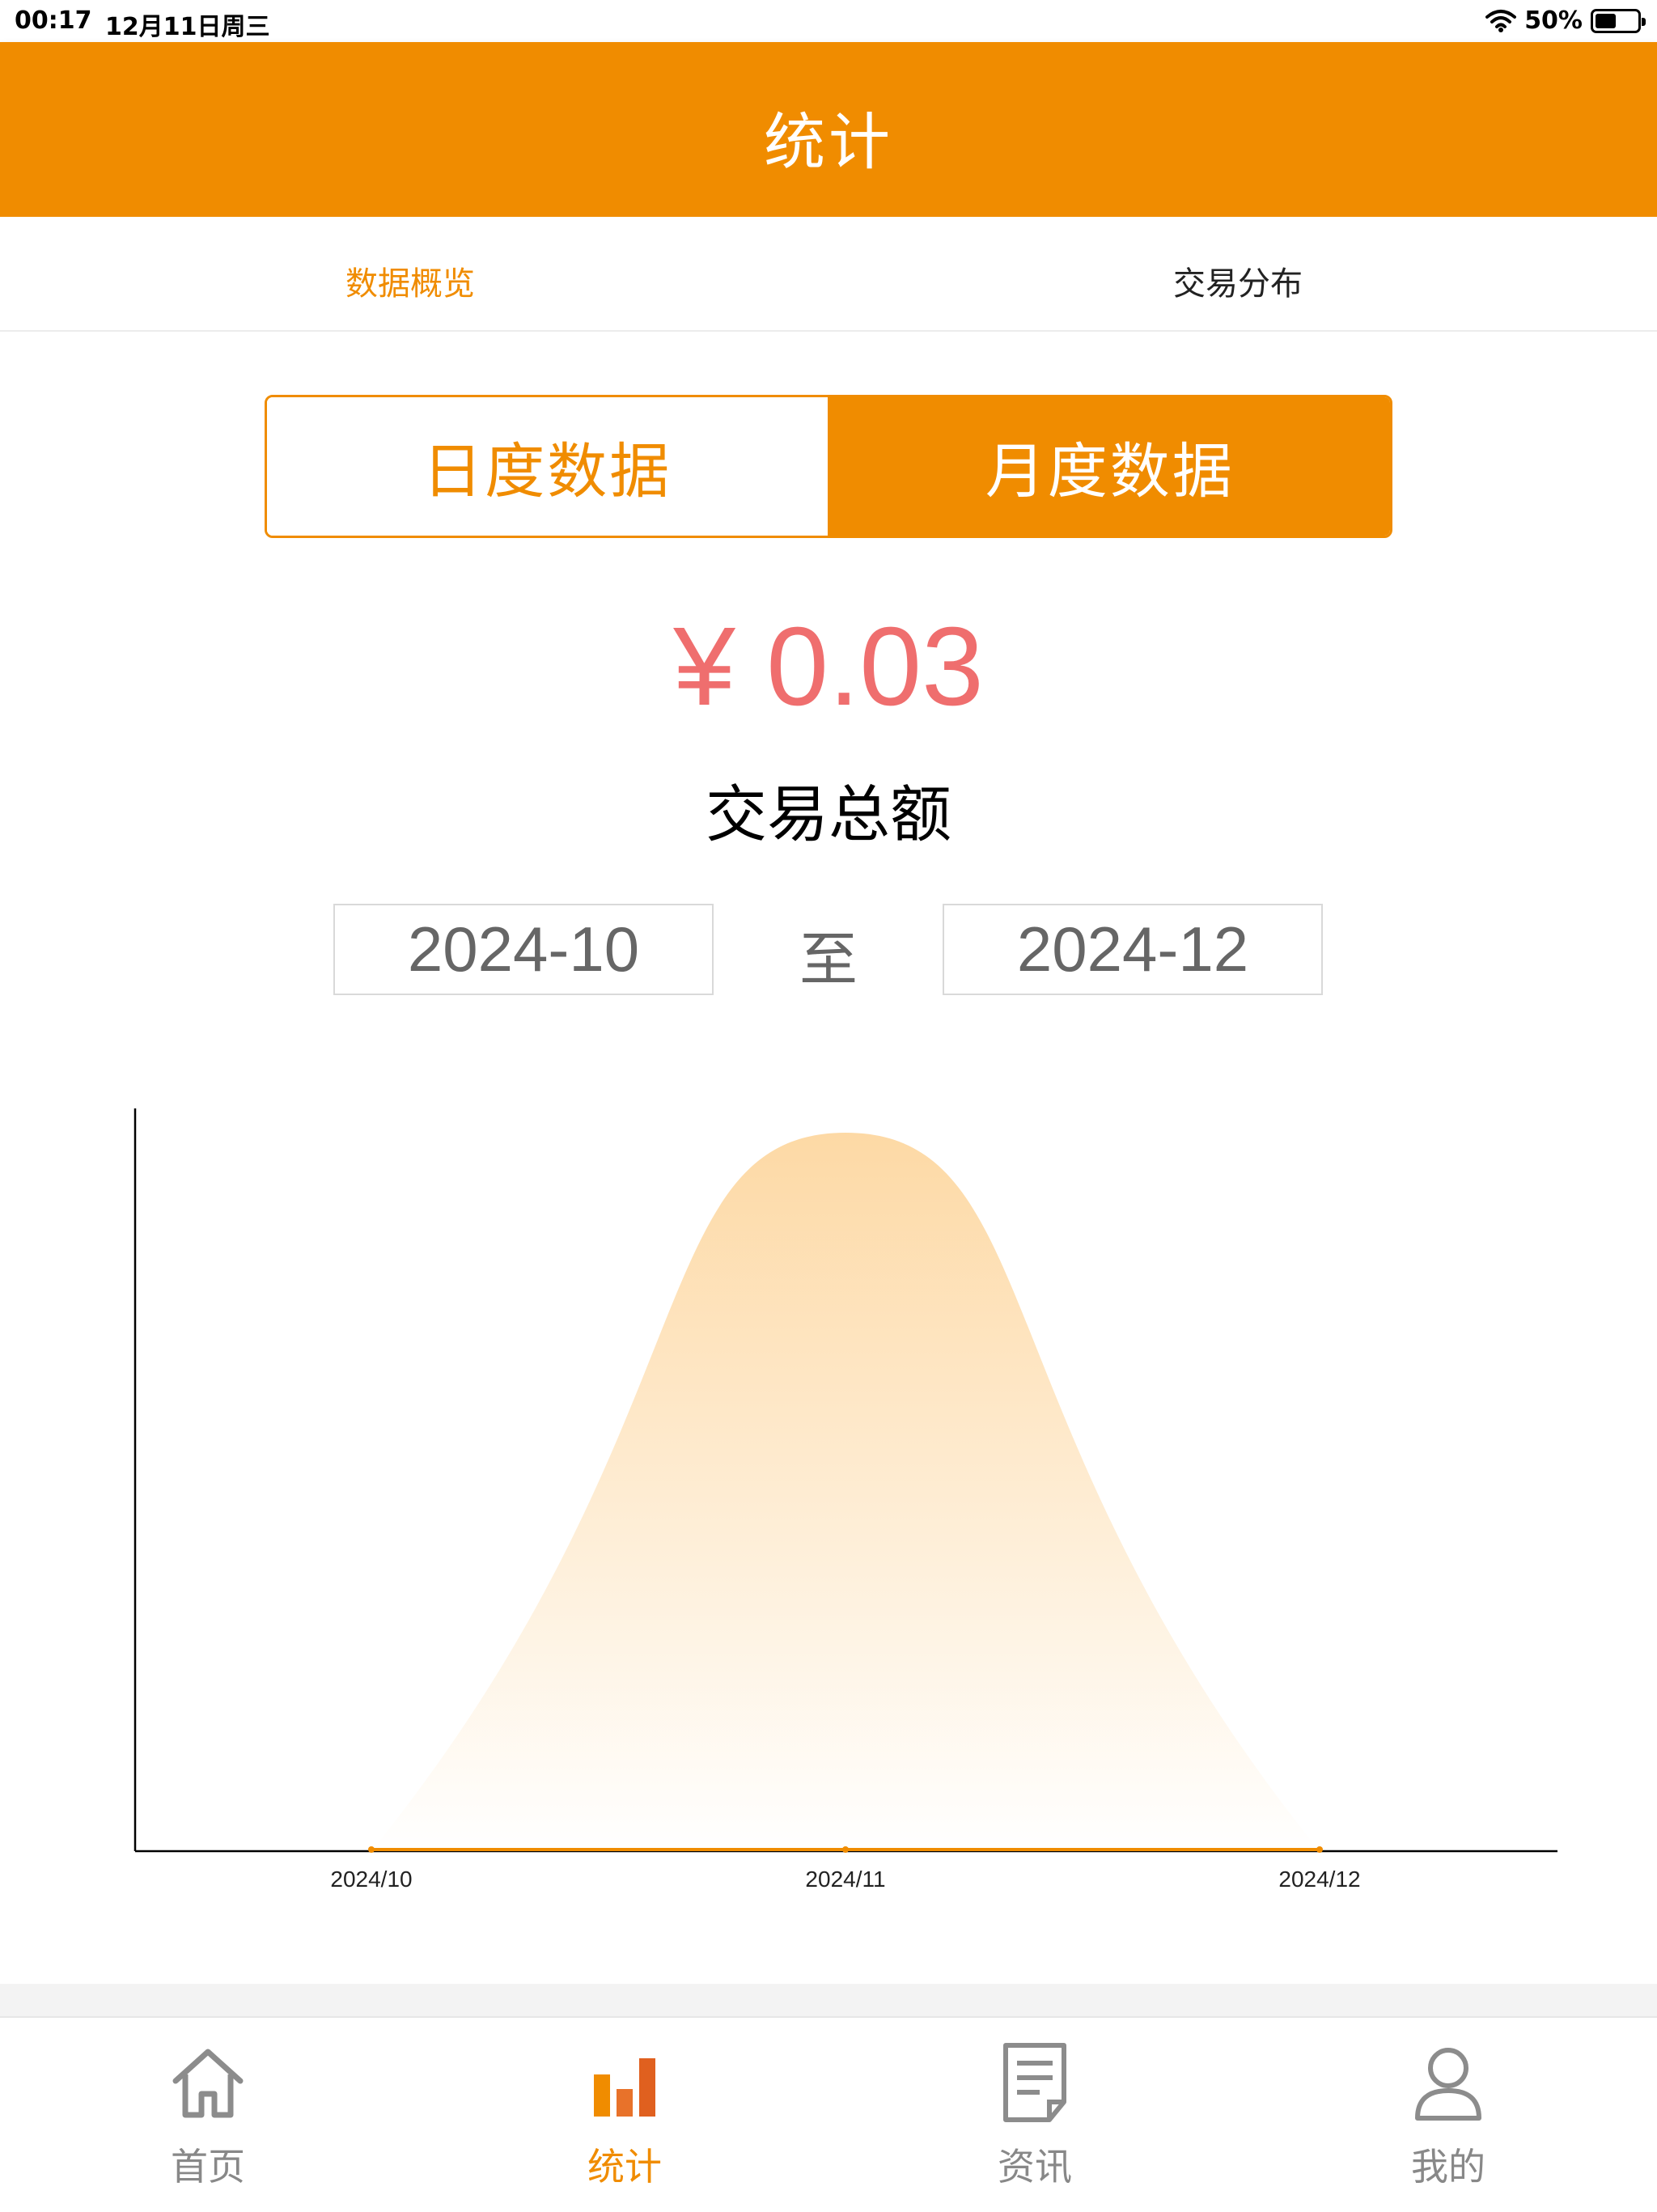 Image resolution: width=1657 pixels, height=2212 pixels. What do you see at coordinates (828, 21) in the screenshot?
I see `status-bar: 00:17 12月11日周三 50%` at bounding box center [828, 21].